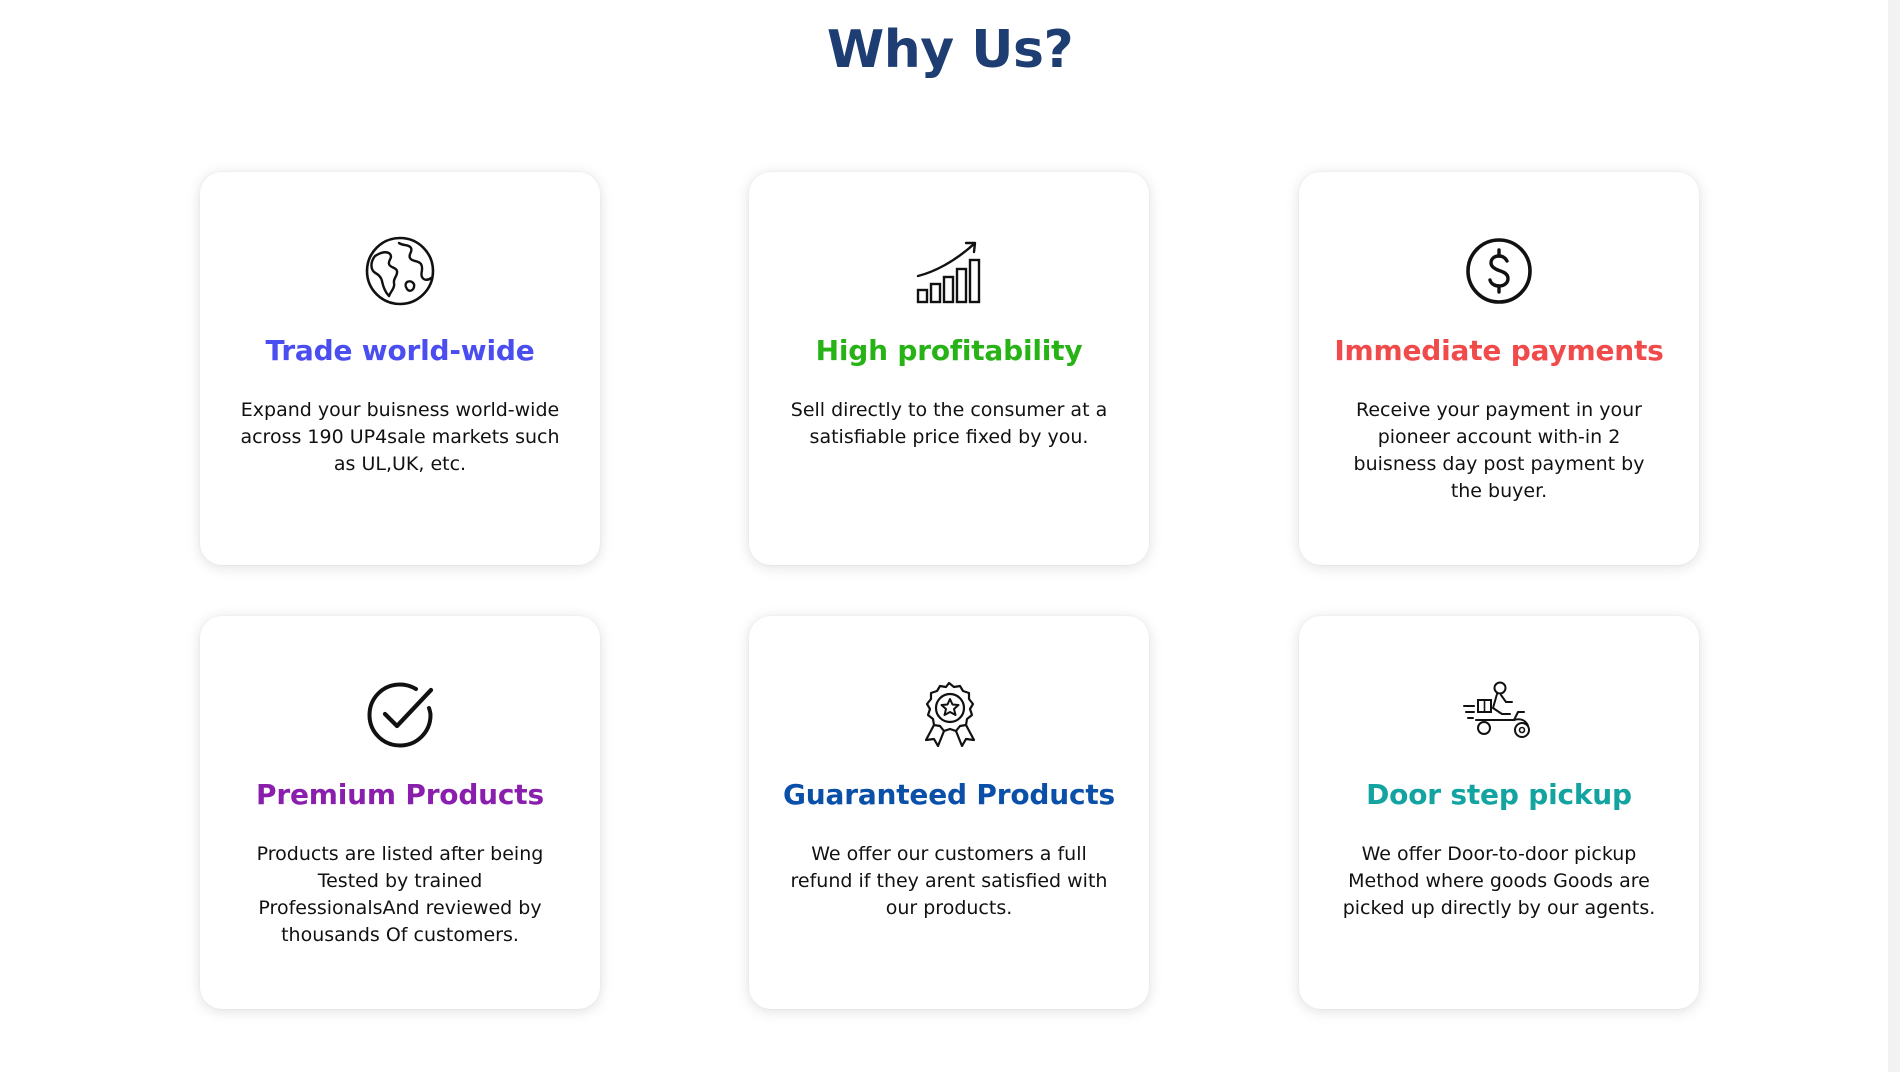 The height and width of the screenshot is (1072, 1900). What do you see at coordinates (949, 794) in the screenshot?
I see `card-title: Guaranteed Products` at bounding box center [949, 794].